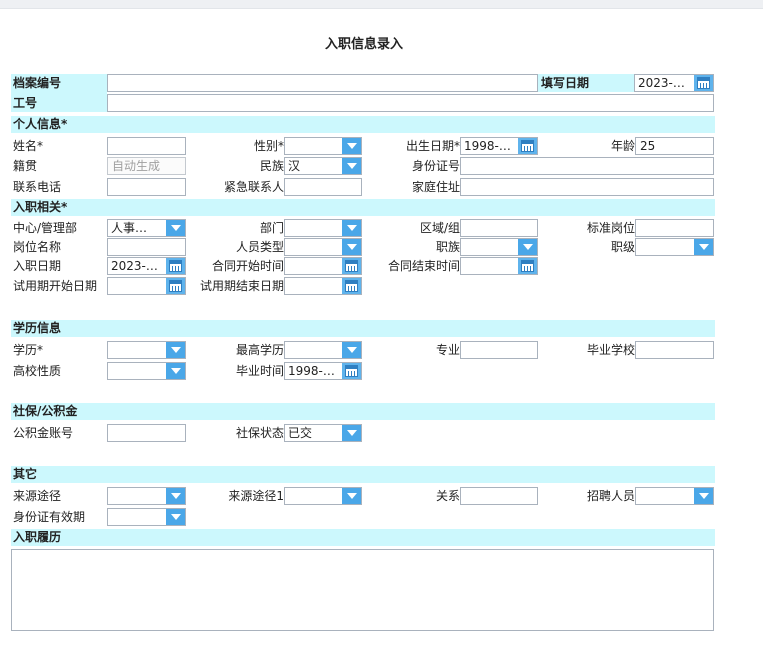 This screenshot has width=763, height=649. I want to click on school-label: 毕业学校, so click(610, 350).